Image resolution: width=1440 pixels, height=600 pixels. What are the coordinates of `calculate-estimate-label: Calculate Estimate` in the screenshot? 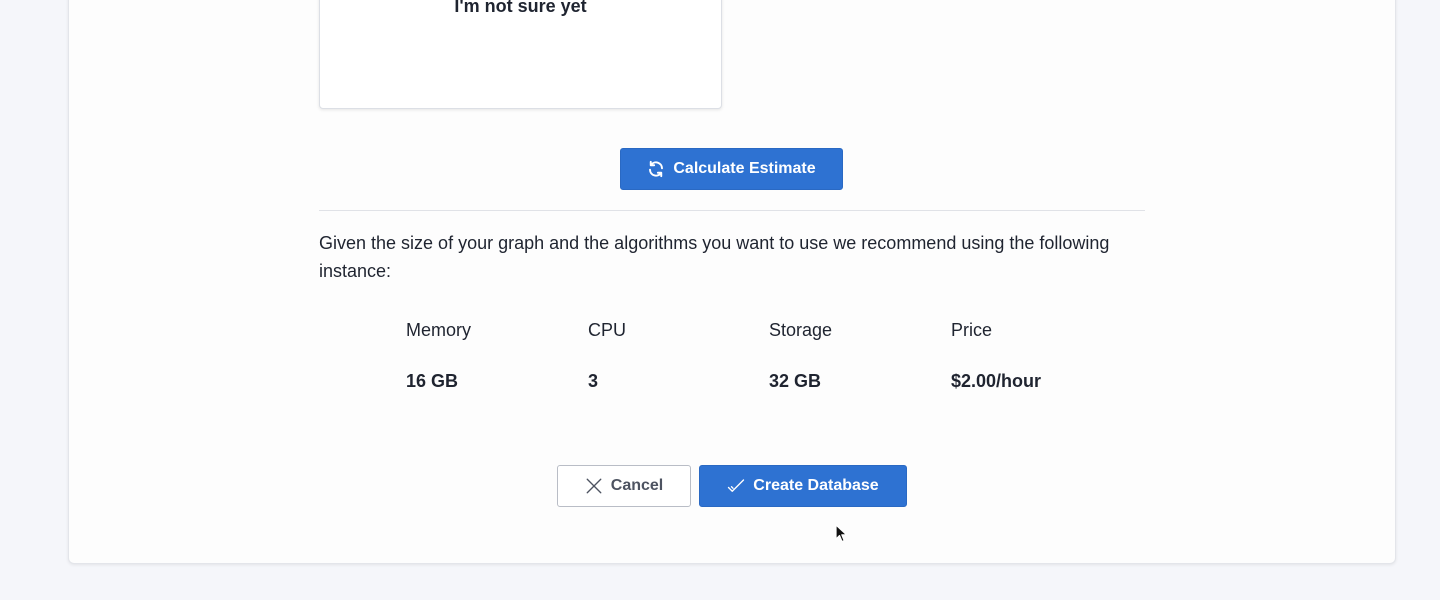 It's located at (744, 168).